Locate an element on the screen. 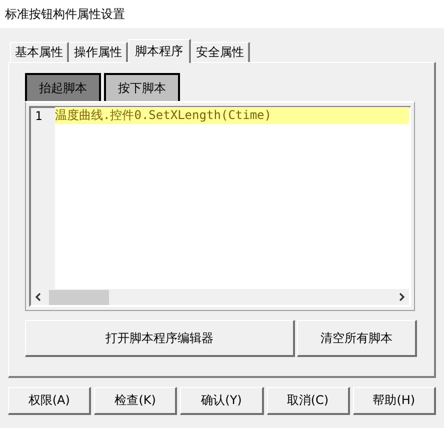  panel-button: 打开脚本程序编辑器 is located at coordinates (160, 338).